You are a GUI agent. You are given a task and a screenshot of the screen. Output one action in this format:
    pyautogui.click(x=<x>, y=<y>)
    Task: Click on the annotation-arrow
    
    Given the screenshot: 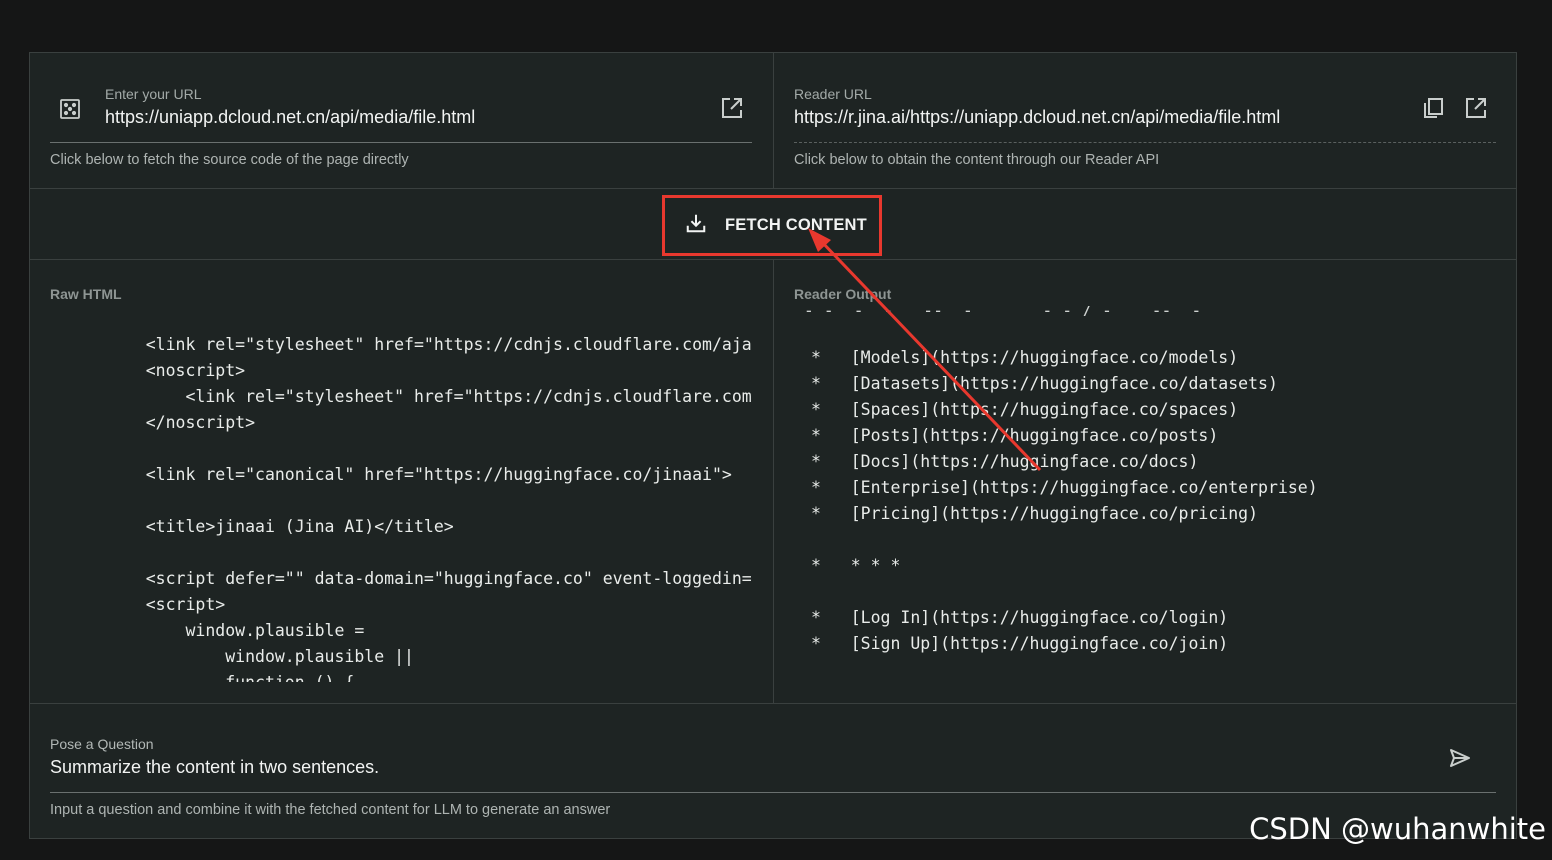 What is the action you would take?
    pyautogui.click(x=925, y=350)
    